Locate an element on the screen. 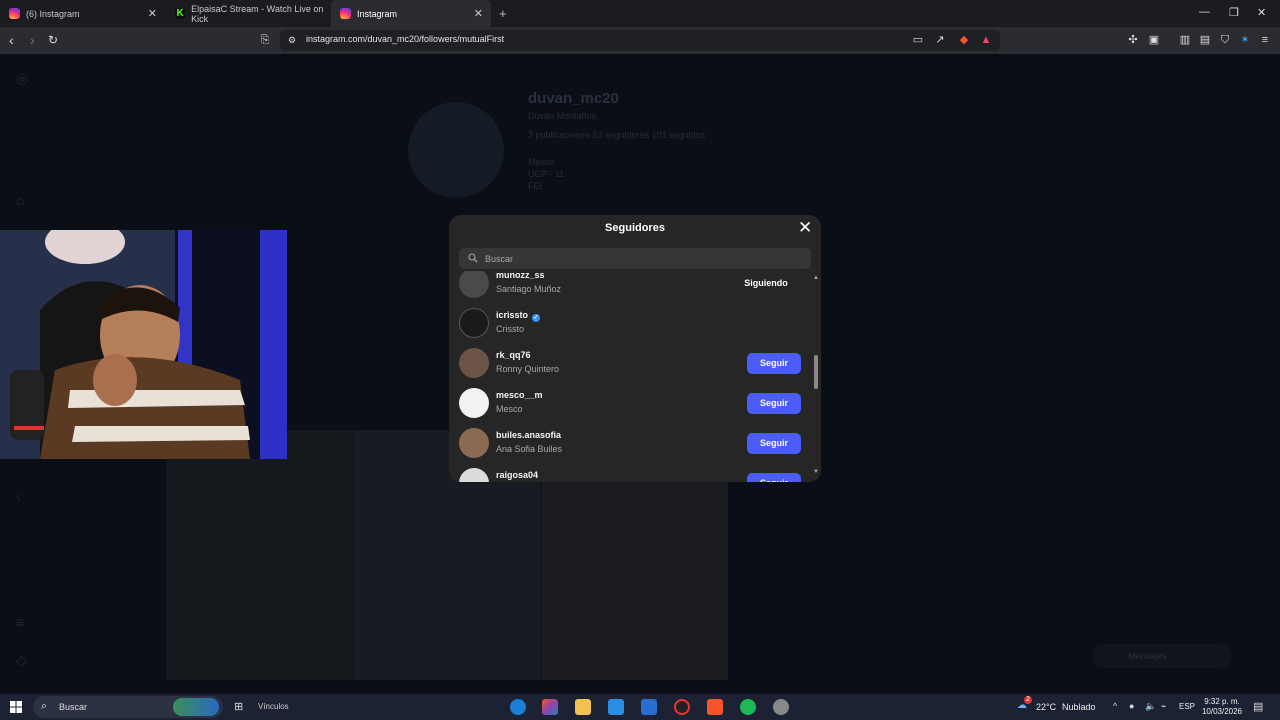 The width and height of the screenshot is (1280, 720). edge-icon is located at coordinates (518, 707).